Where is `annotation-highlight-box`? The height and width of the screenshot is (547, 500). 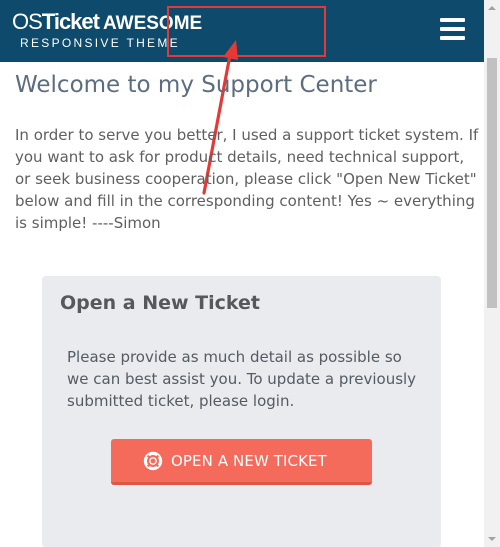 annotation-highlight-box is located at coordinates (246, 31).